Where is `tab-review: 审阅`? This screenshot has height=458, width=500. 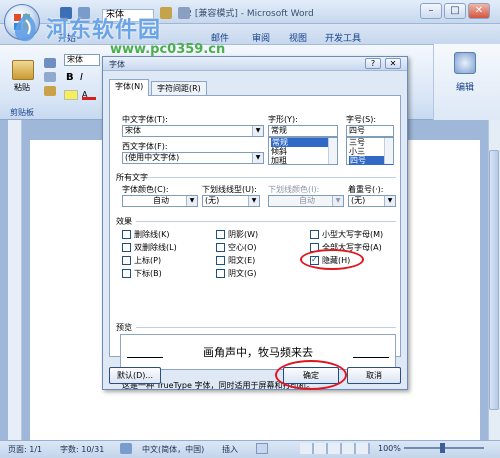
tab-review: 审阅 is located at coordinates (261, 37).